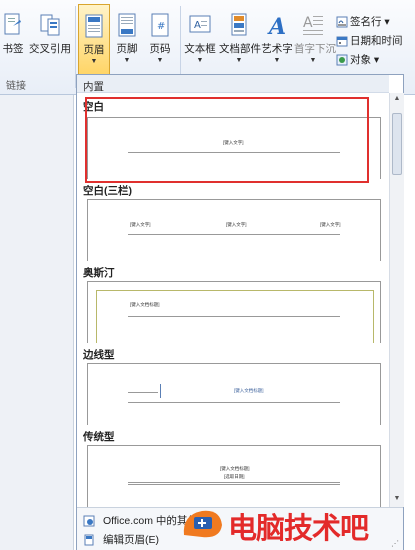 The height and width of the screenshot is (550, 415). What do you see at coordinates (365, 60) in the screenshot?
I see `object-label: 对象 ▾` at bounding box center [365, 60].